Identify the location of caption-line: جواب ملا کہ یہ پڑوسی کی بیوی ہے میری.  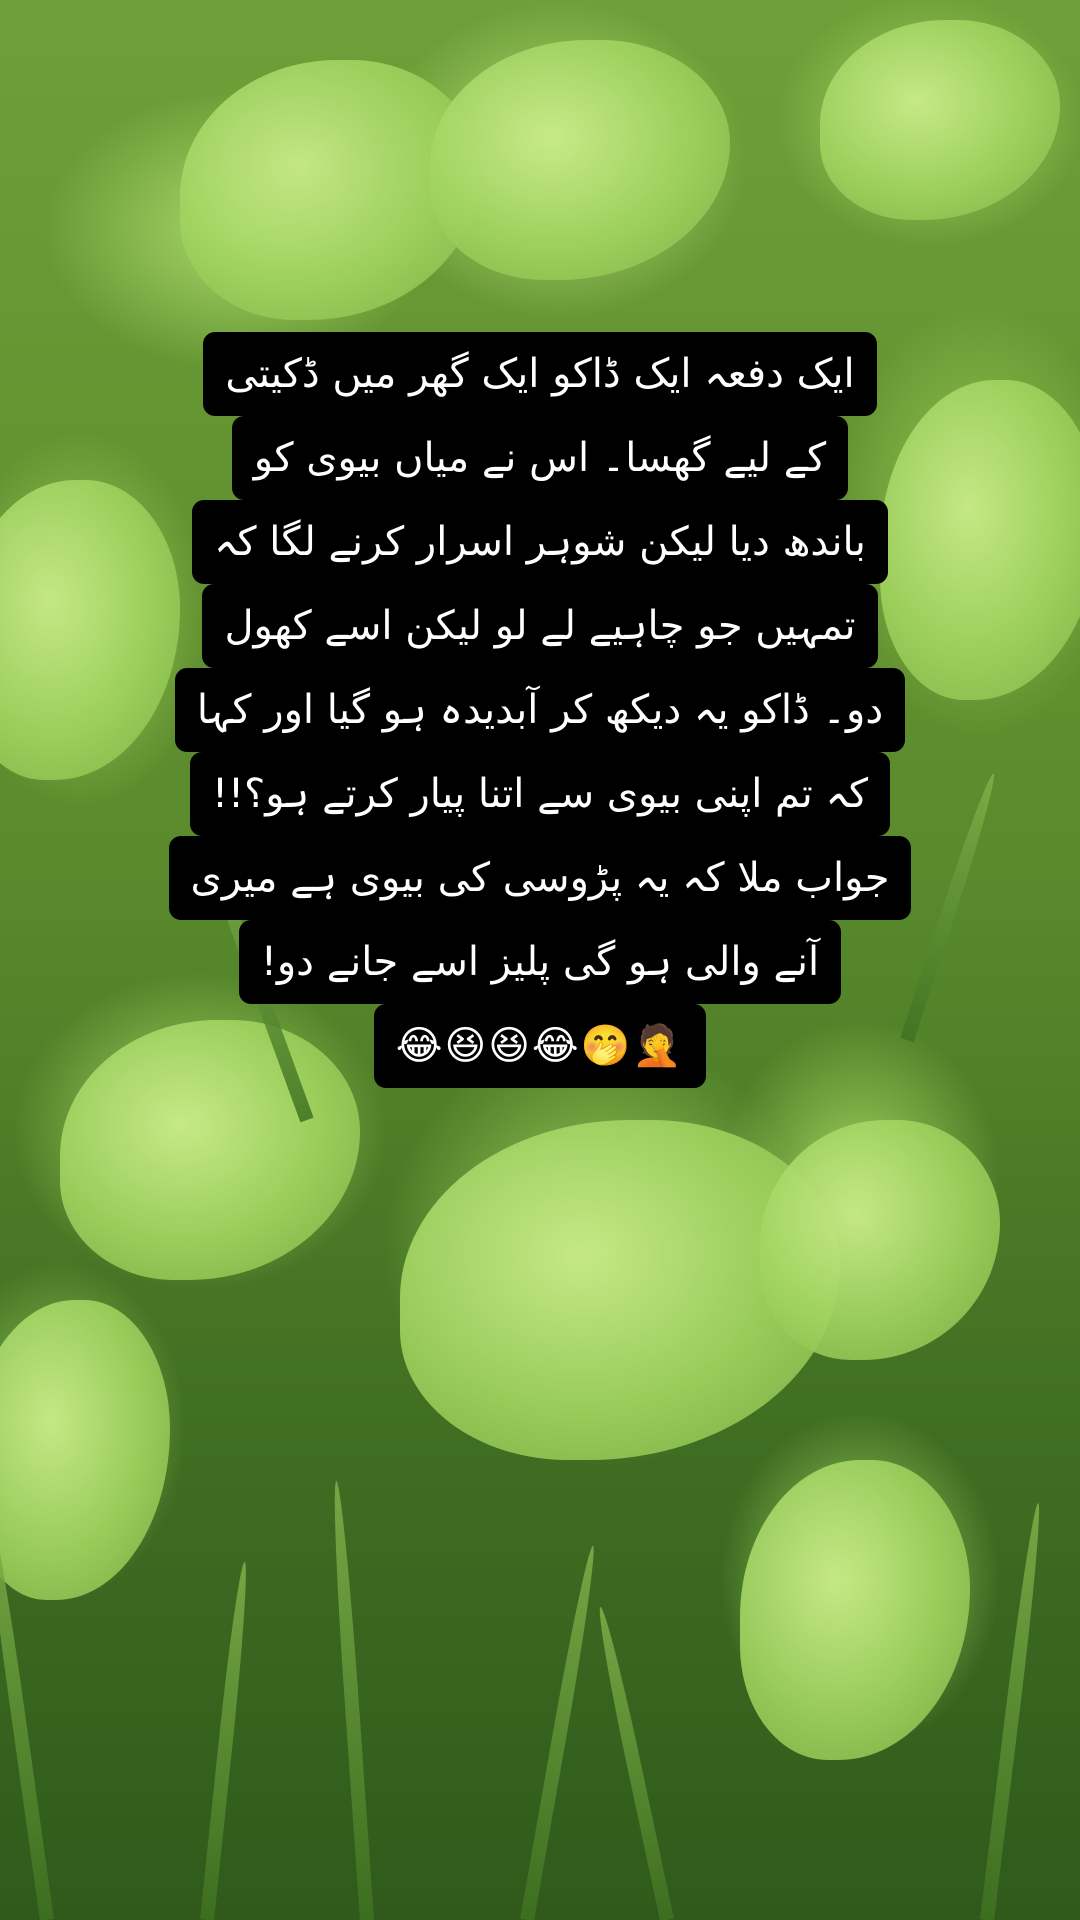
(540, 878).